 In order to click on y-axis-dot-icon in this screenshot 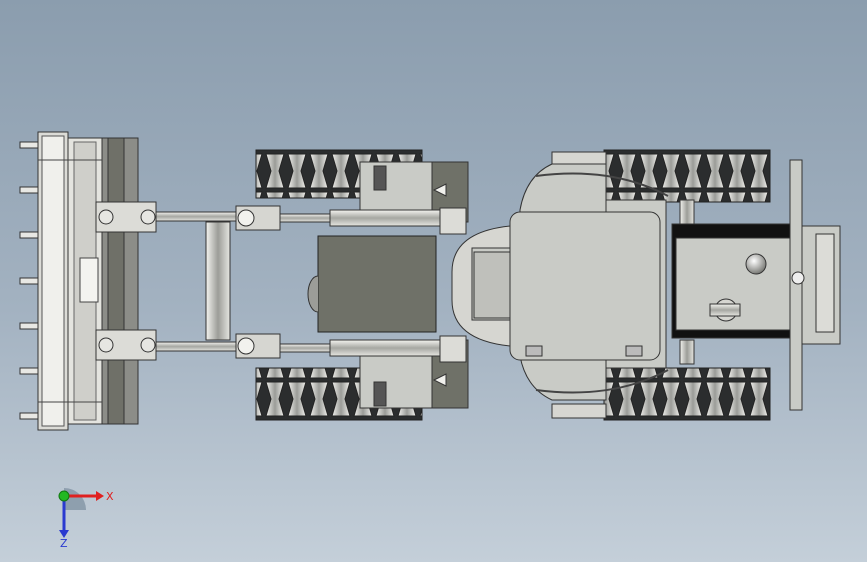, I will do `click(64, 496)`.